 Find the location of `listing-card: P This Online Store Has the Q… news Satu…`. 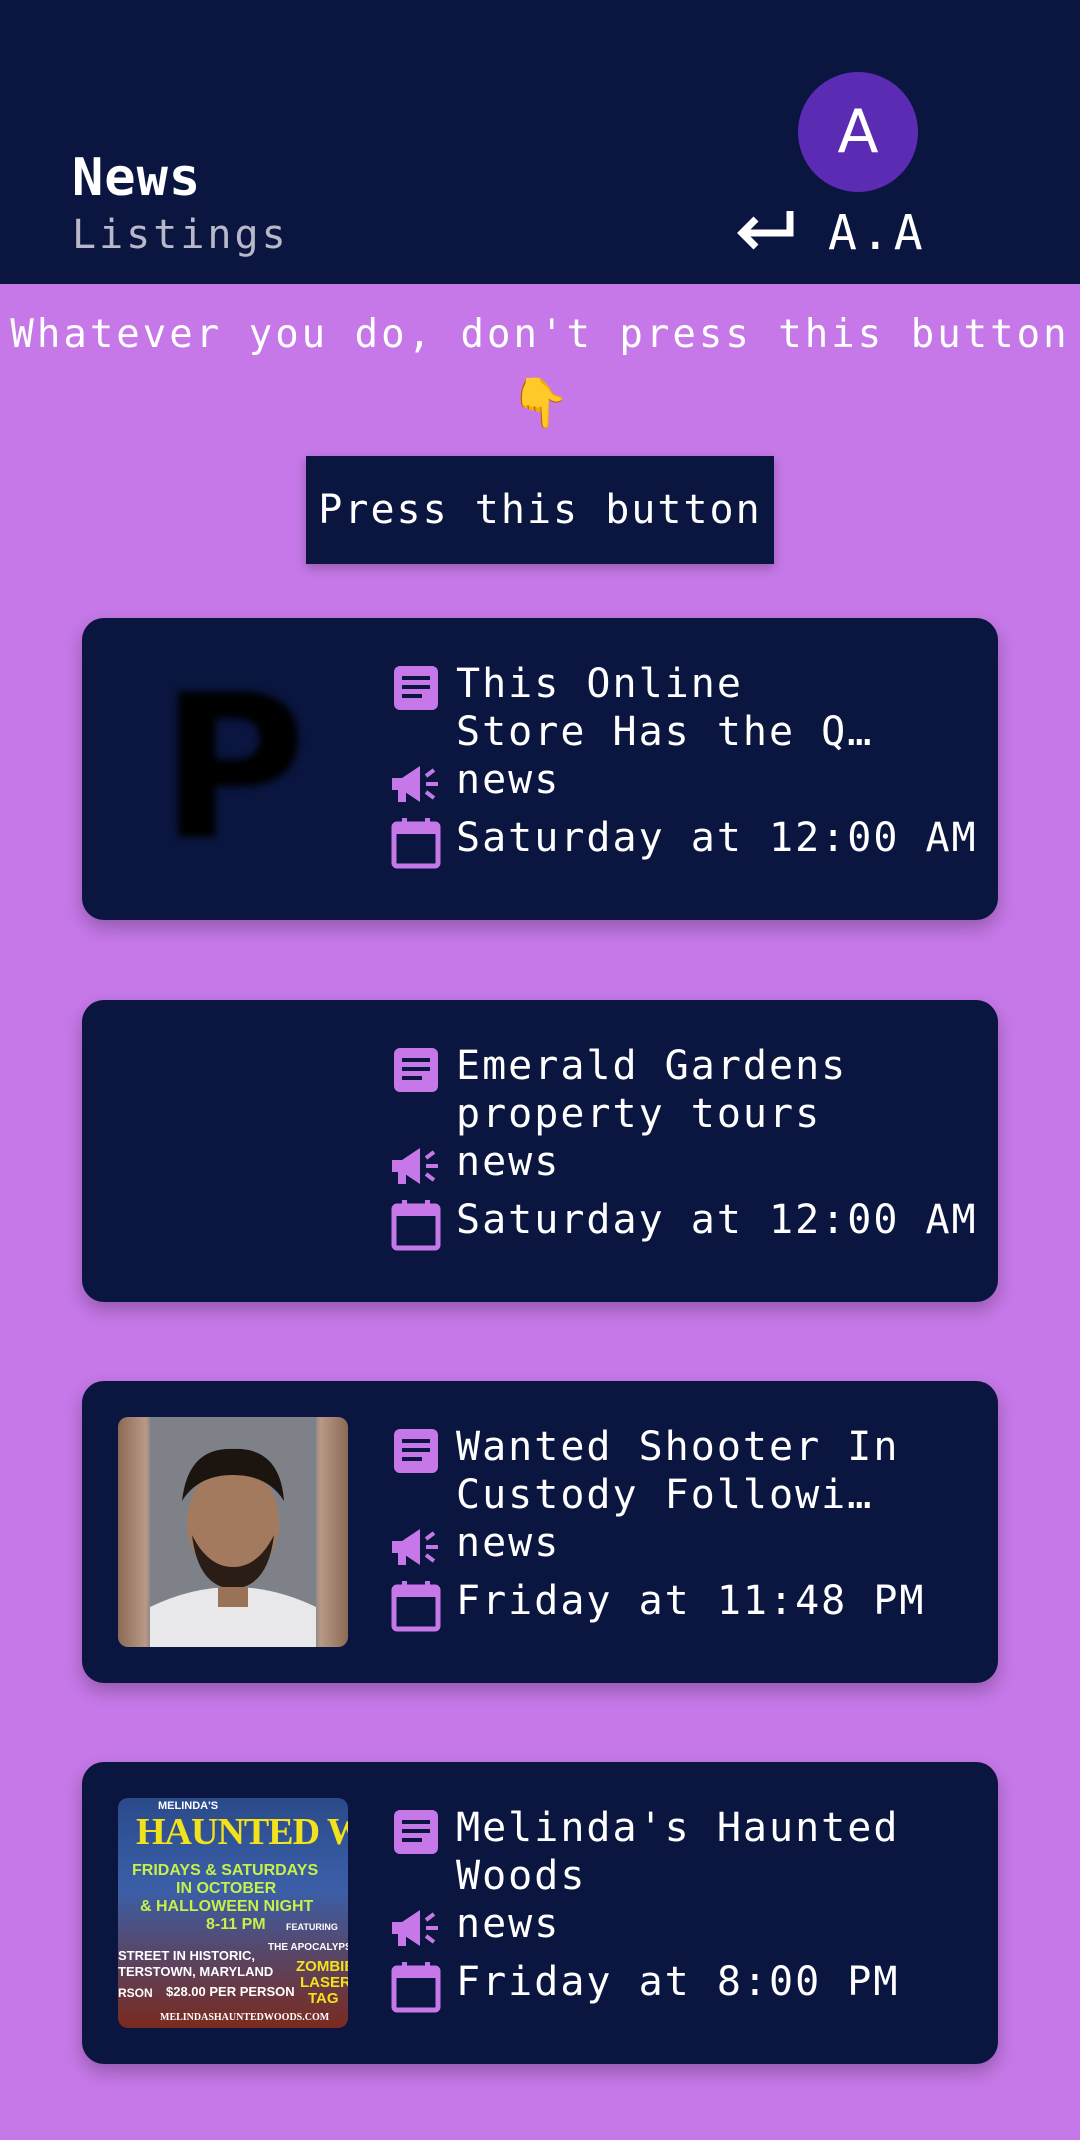

listing-card: P This Online Store Has the Q… news Satu… is located at coordinates (540, 769).